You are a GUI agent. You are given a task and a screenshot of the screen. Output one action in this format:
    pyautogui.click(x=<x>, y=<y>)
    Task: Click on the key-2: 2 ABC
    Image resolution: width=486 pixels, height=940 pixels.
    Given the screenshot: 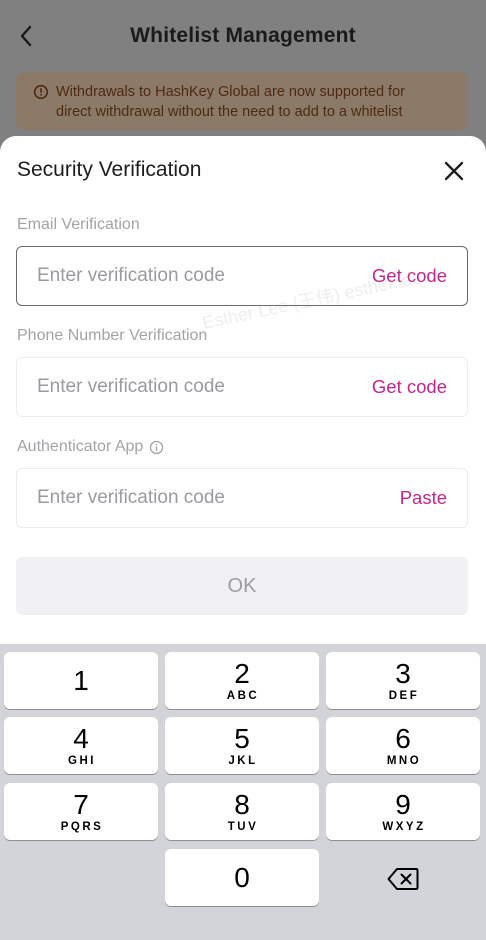 What is the action you would take?
    pyautogui.click(x=242, y=680)
    